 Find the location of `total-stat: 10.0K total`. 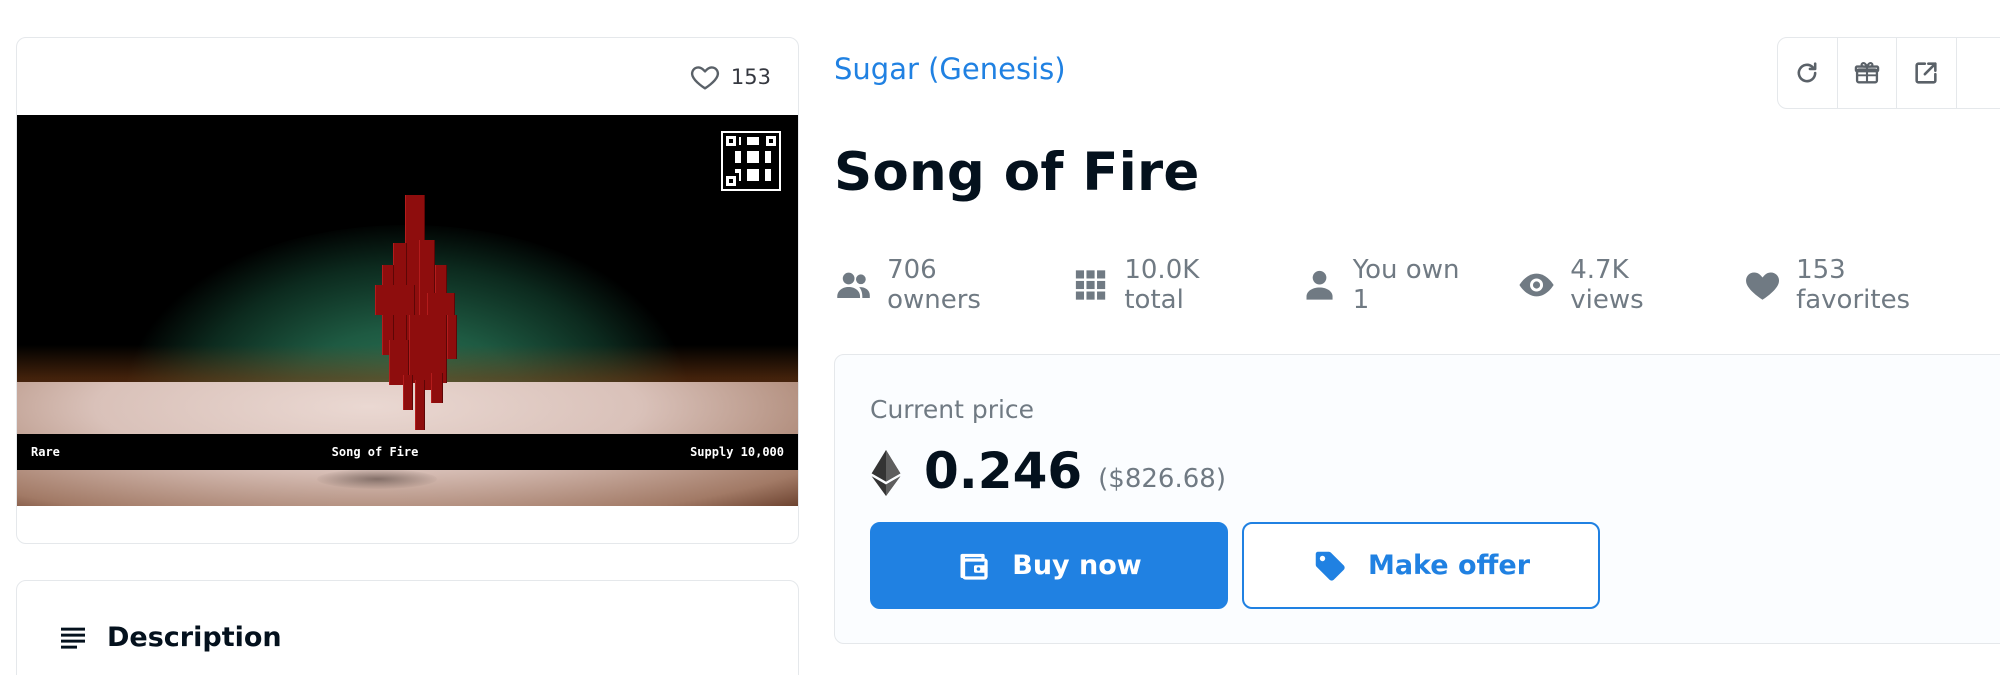

total-stat: 10.0K total is located at coordinates (1167, 285).